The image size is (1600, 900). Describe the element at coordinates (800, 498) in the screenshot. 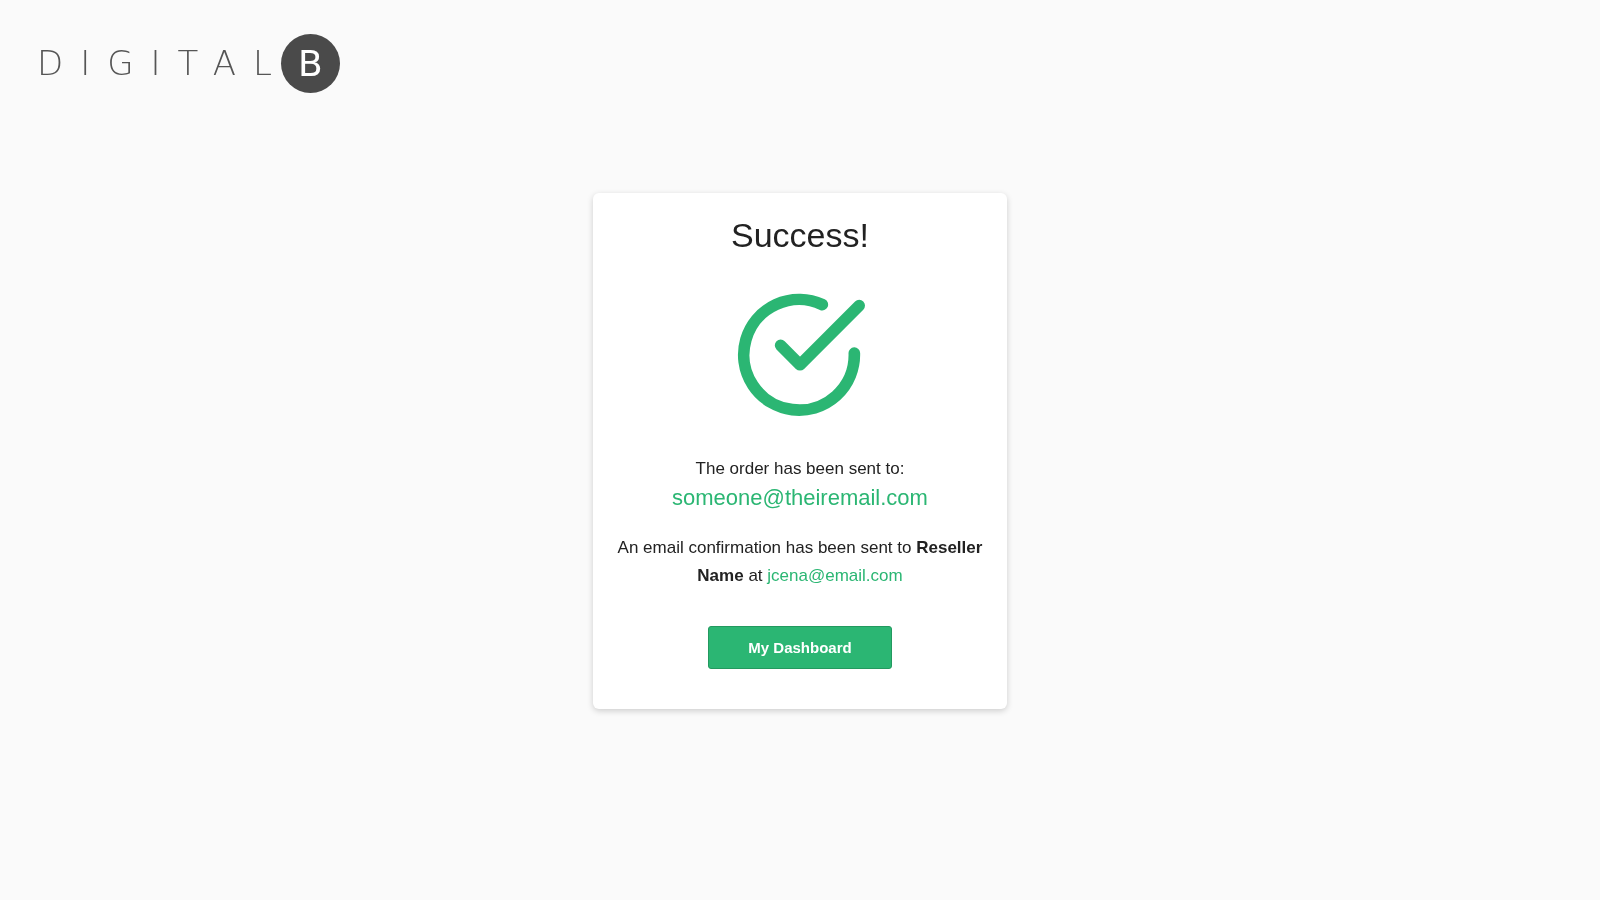

I see `recipient-email: someone@theiremail.com` at that location.